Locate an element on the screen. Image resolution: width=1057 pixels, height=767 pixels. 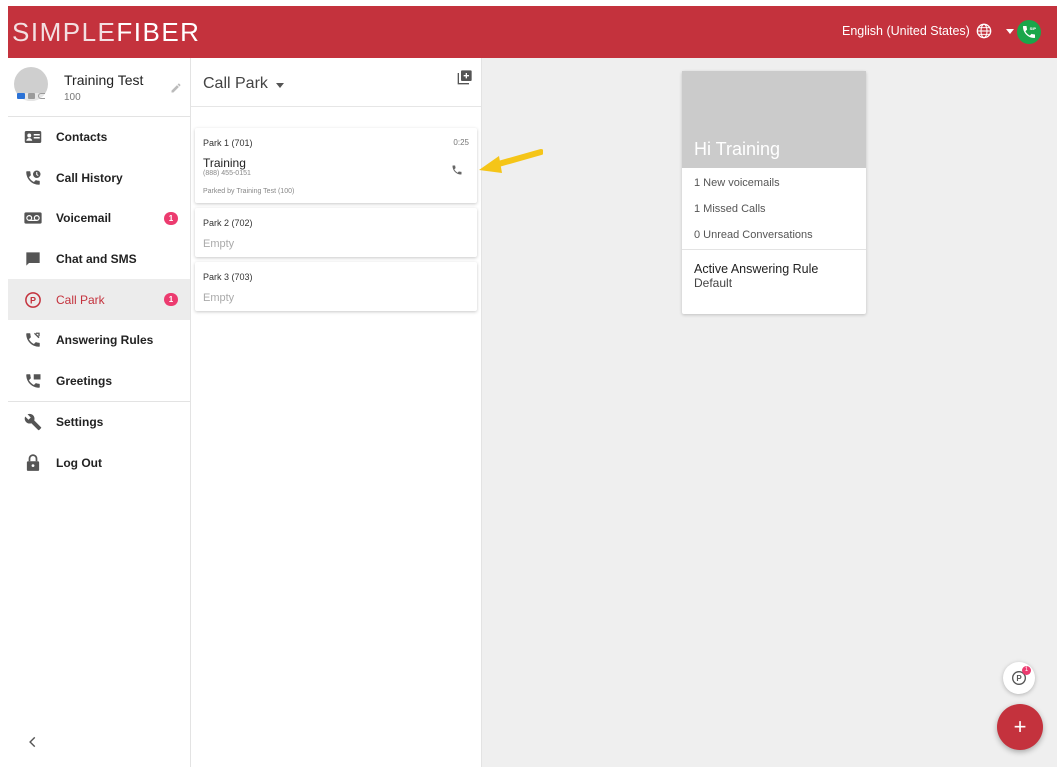
sidebar-item-label: Call Park is located at coordinates (80, 299).